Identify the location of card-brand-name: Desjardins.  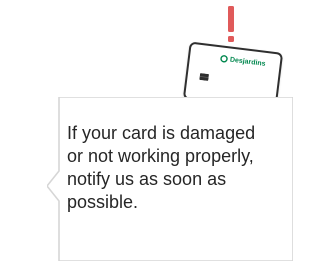
(247, 62).